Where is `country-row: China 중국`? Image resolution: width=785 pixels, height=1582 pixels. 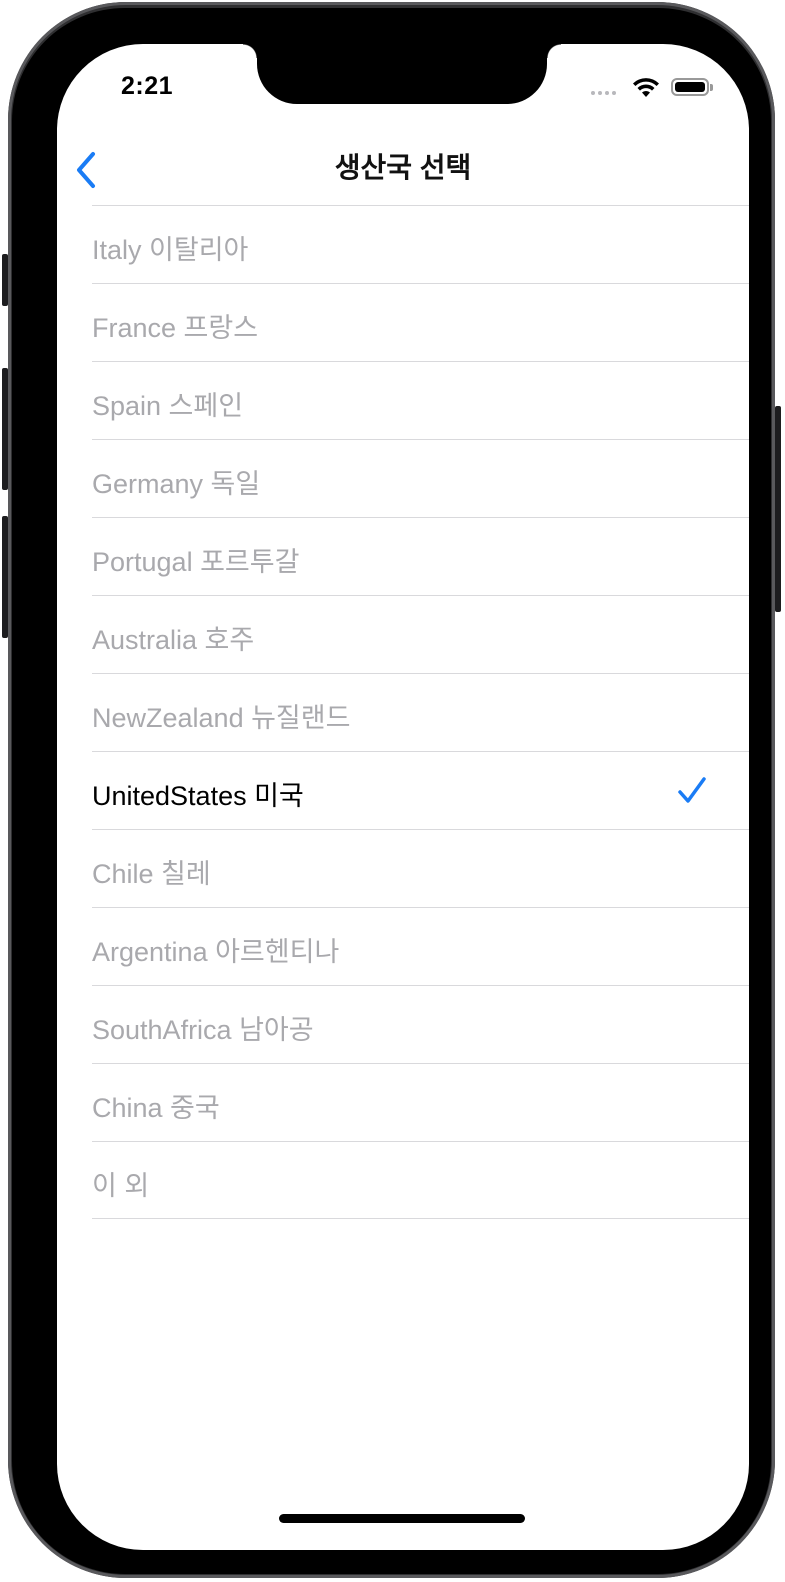
country-row: China 중국 is located at coordinates (420, 1102).